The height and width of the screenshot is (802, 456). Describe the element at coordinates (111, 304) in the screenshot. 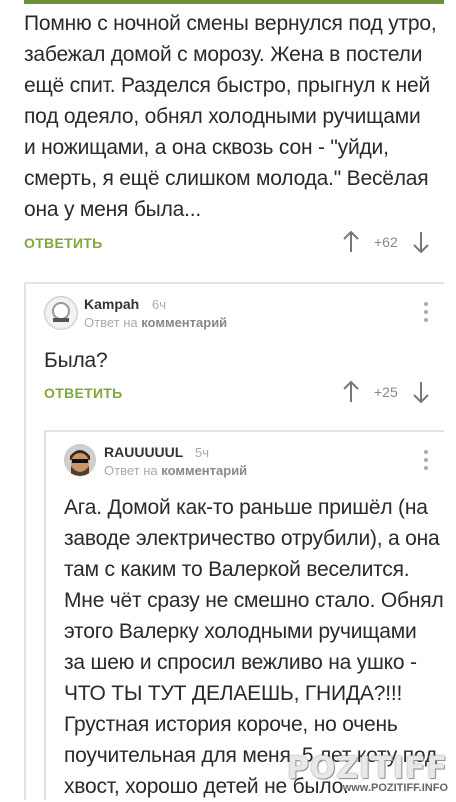

I see `username: Kampah` at that location.